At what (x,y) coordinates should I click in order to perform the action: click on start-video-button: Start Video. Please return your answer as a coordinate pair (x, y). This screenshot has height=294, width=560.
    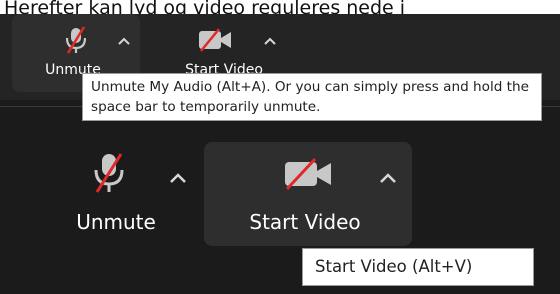
    Looking at the image, I should click on (308, 194).